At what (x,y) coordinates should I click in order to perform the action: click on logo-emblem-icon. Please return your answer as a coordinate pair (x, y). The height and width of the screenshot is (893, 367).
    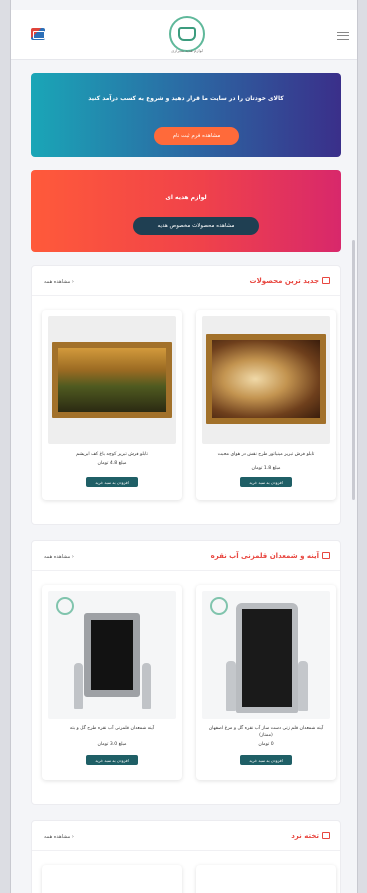
    Looking at the image, I should click on (187, 34).